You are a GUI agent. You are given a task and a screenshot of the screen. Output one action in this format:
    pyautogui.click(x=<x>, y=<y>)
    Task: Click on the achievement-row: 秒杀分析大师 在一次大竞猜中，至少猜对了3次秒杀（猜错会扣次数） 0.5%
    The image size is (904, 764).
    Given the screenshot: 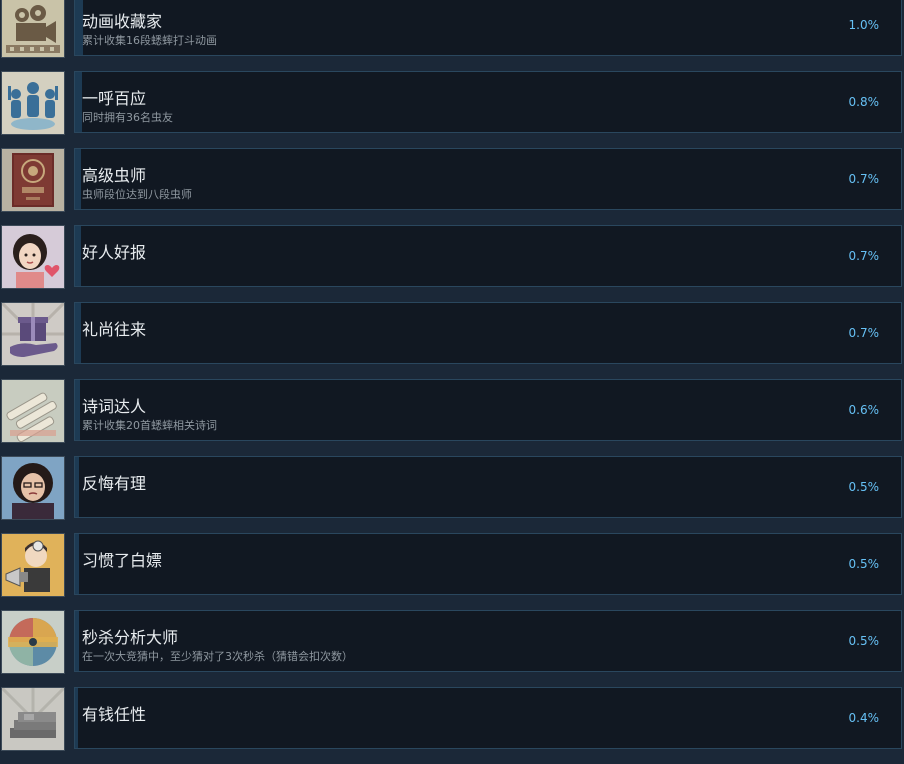 What is the action you would take?
    pyautogui.click(x=452, y=642)
    